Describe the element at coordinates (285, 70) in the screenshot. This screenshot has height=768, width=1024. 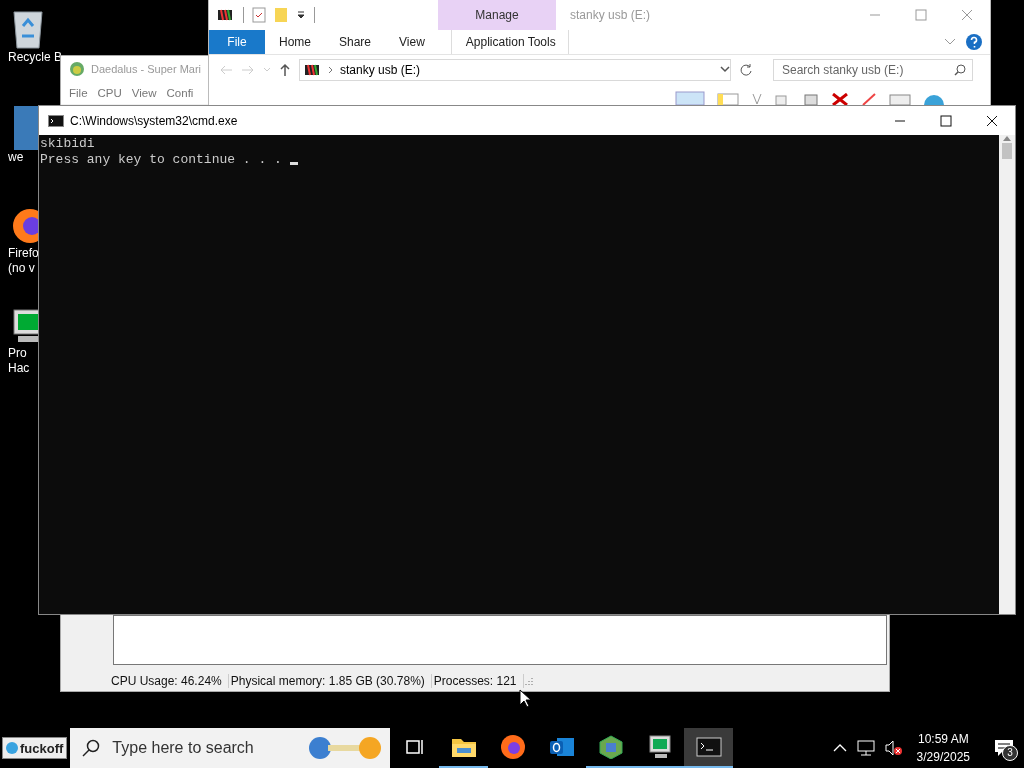
I see `up-arrow-icon` at that location.